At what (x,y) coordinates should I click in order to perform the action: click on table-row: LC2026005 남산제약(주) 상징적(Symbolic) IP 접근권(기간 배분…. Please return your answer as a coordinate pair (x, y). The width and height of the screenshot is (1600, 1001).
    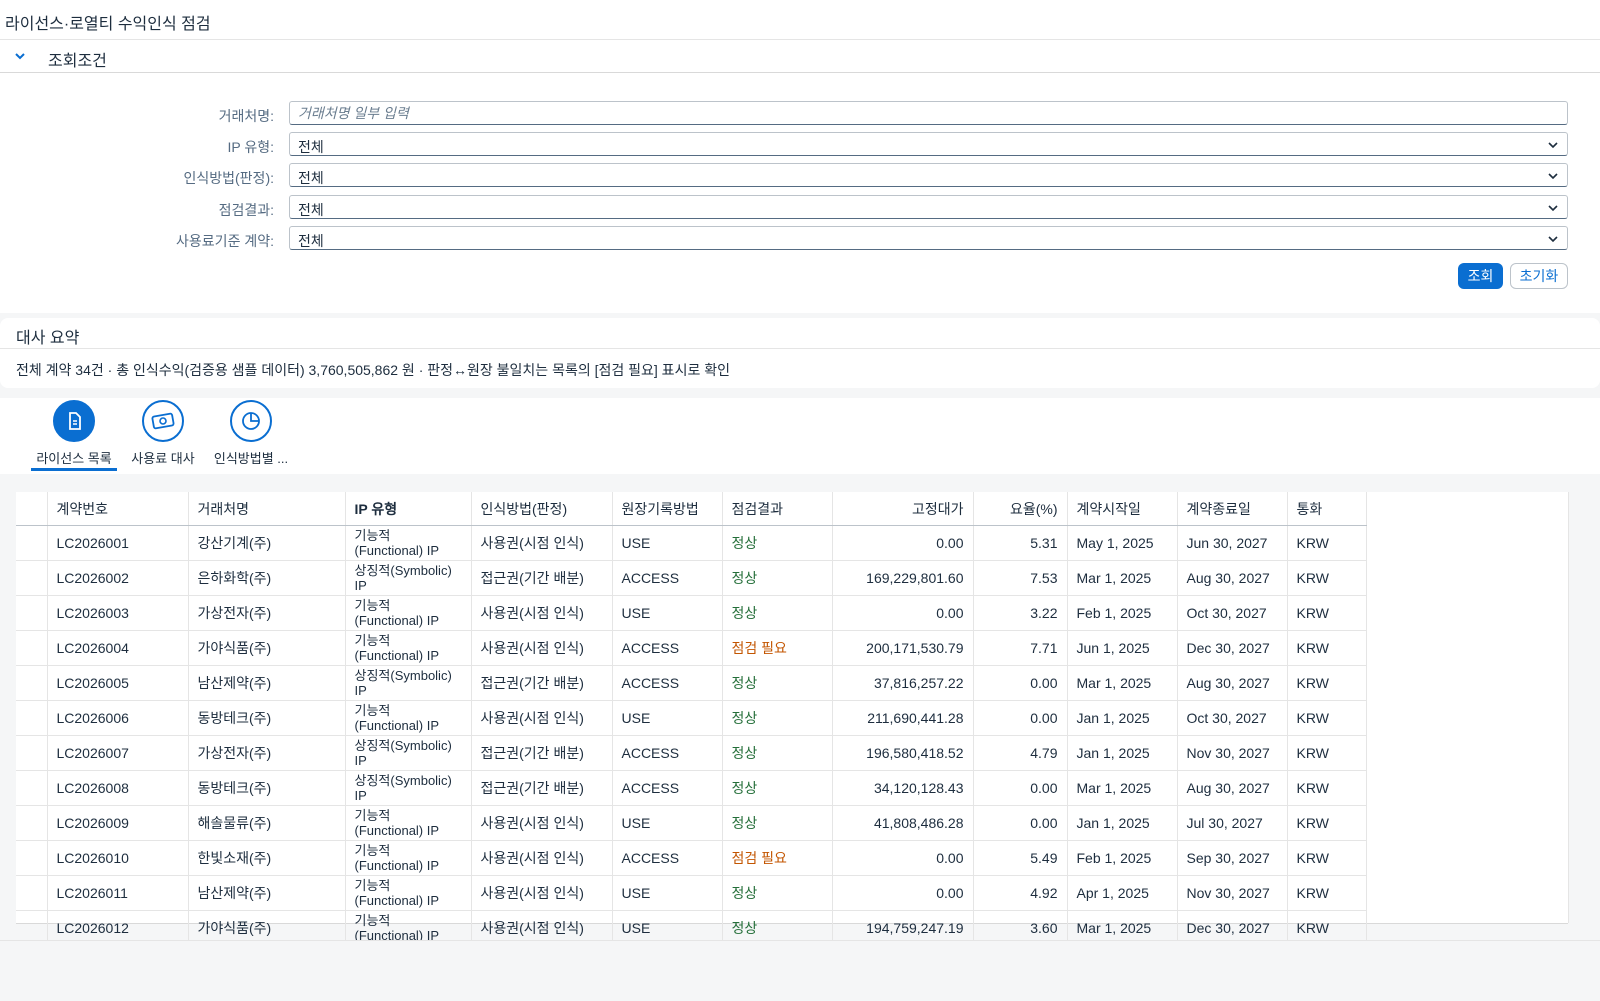
    Looking at the image, I should click on (691, 683).